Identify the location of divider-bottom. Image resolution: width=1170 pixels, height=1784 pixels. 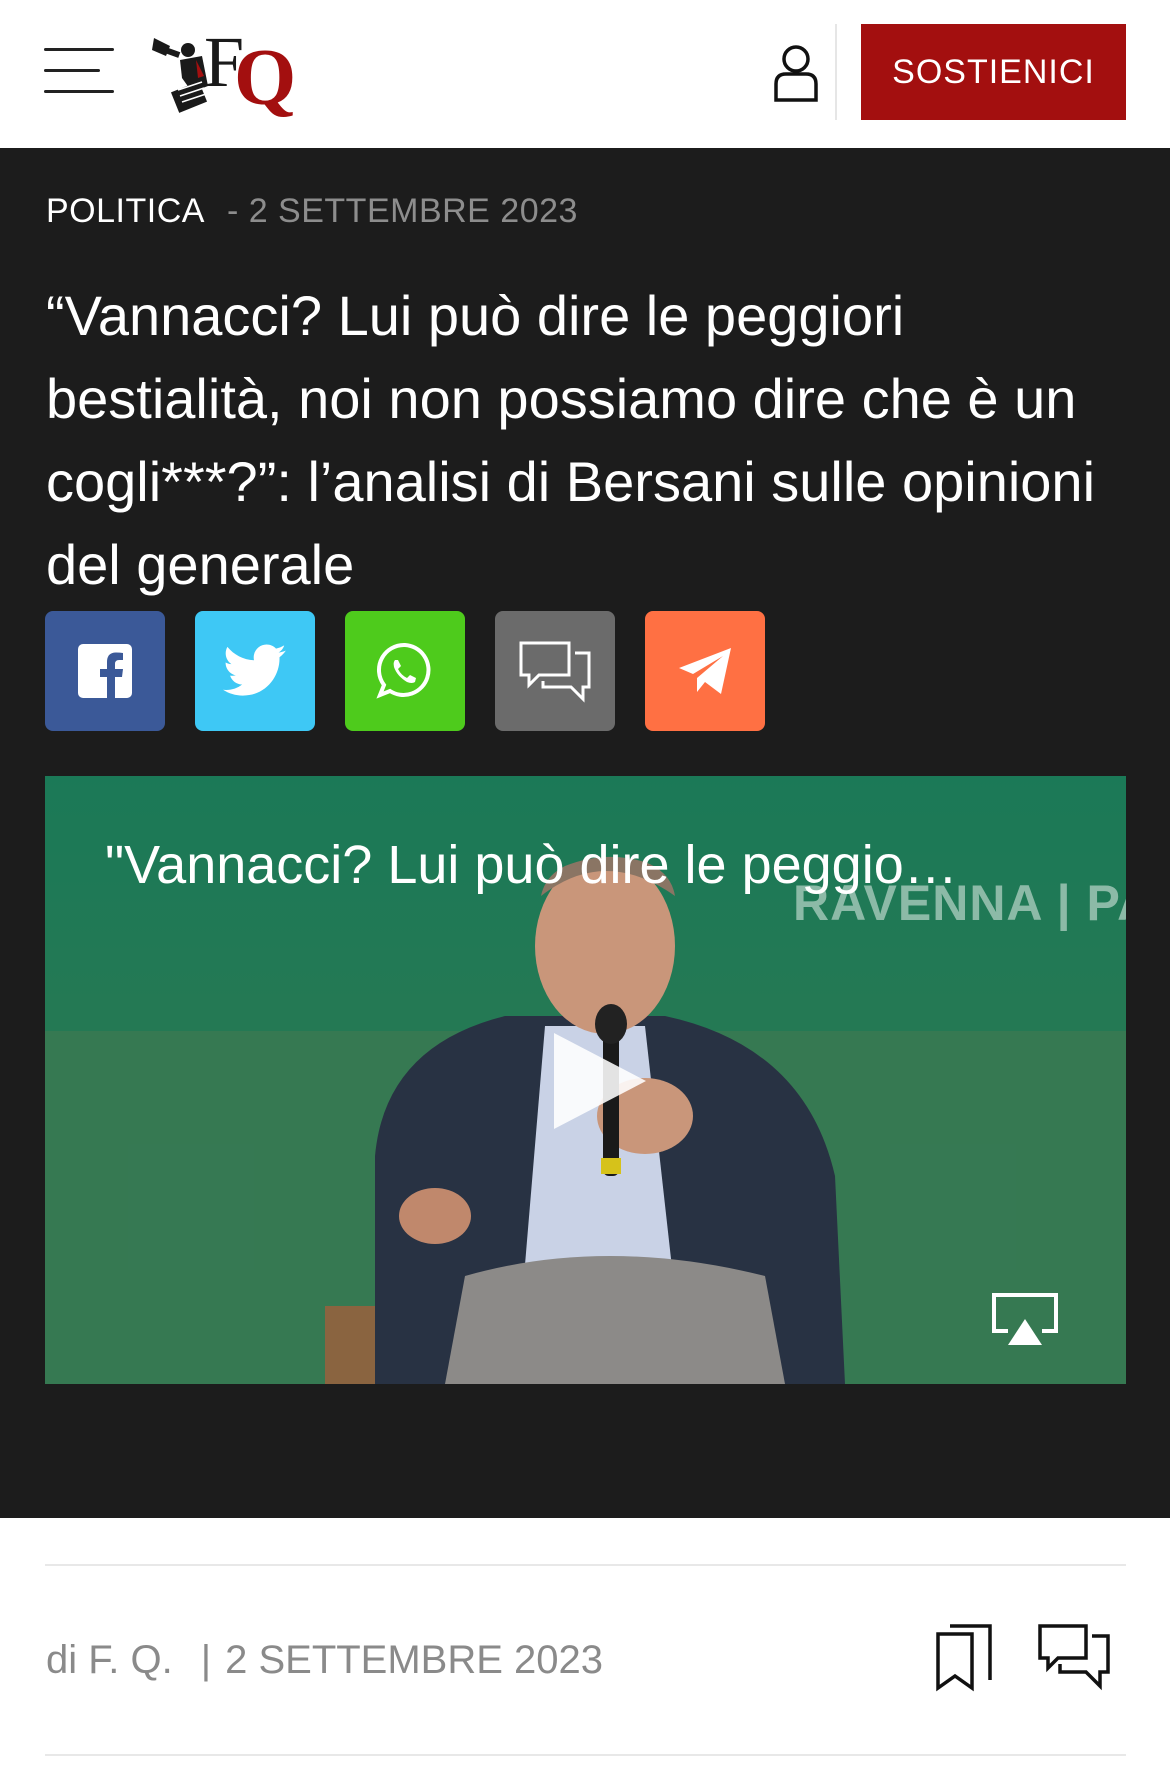
(585, 1755).